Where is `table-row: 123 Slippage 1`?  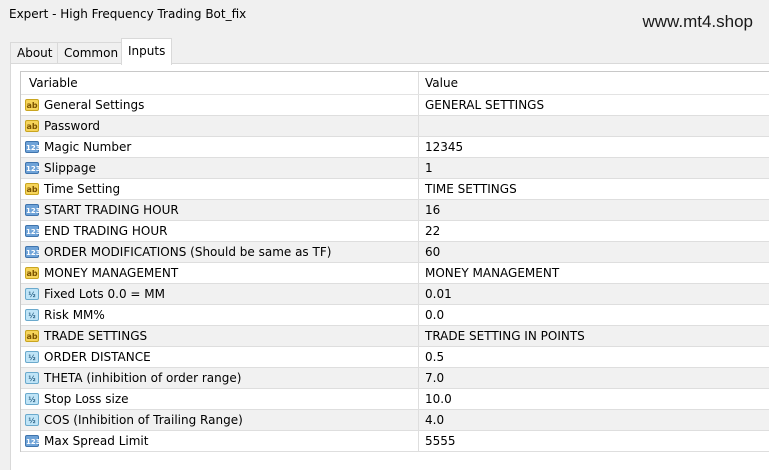 table-row: 123 Slippage 1 is located at coordinates (395, 168).